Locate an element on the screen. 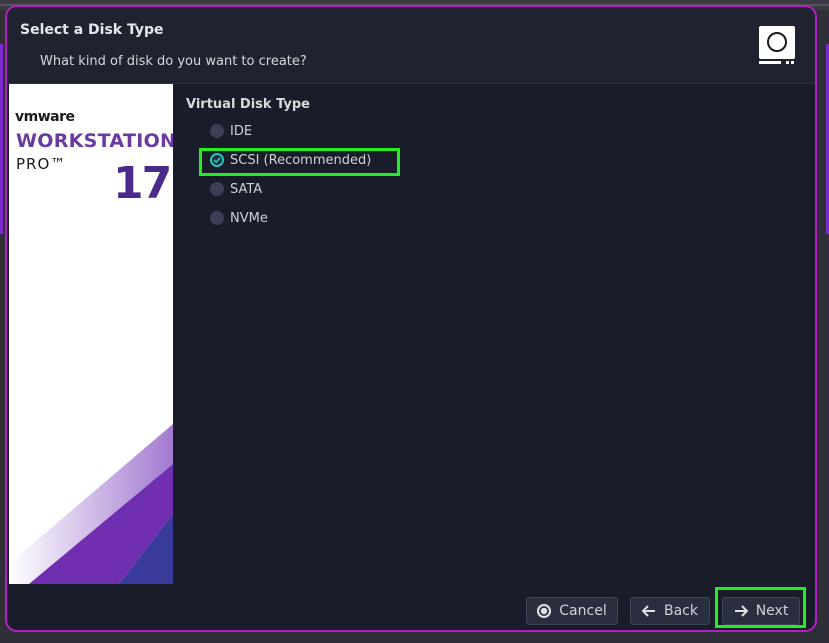  cancel-icon is located at coordinates (544, 611).